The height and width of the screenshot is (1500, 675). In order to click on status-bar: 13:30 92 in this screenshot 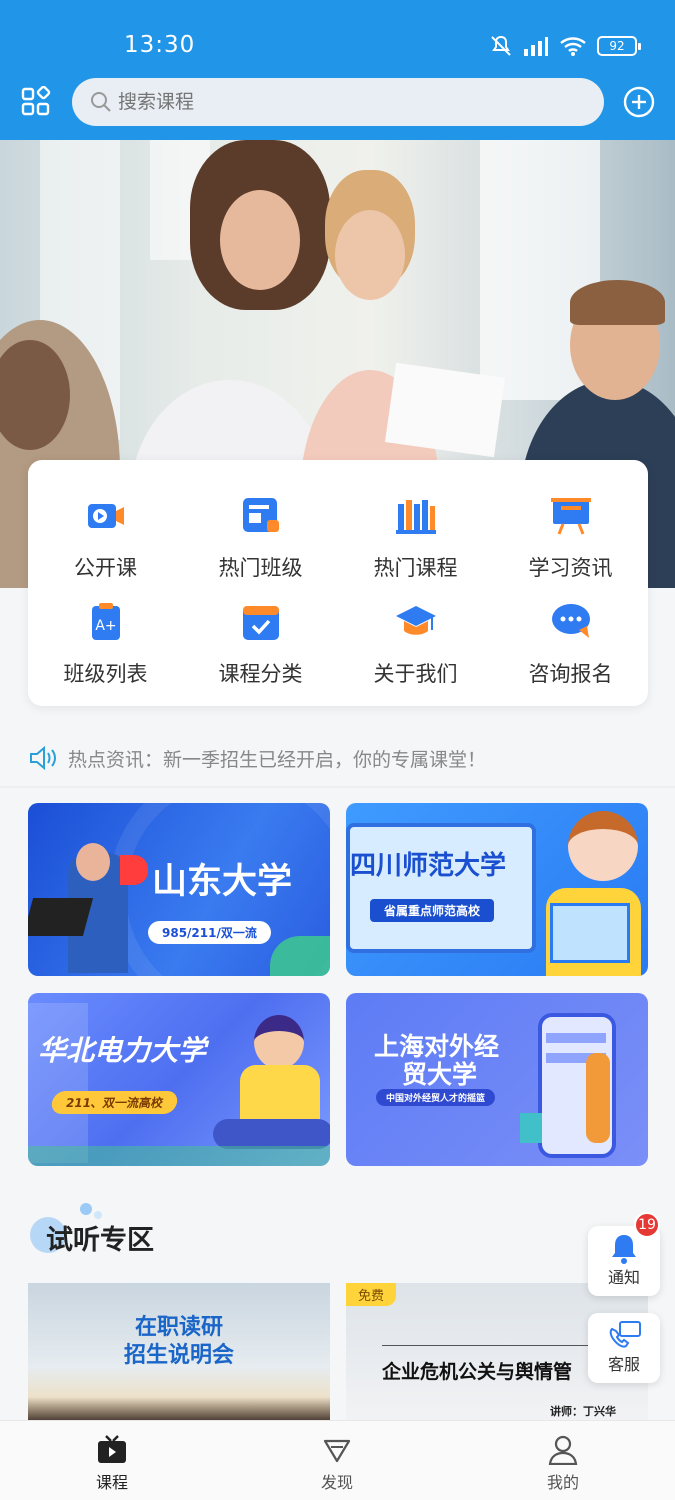, I will do `click(337, 47)`.